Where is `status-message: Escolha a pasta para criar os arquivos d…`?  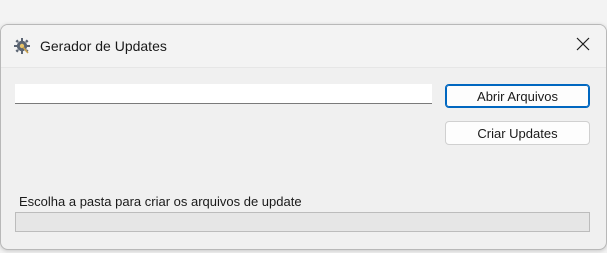 status-message: Escolha a pasta para criar os arquivos d… is located at coordinates (160, 201).